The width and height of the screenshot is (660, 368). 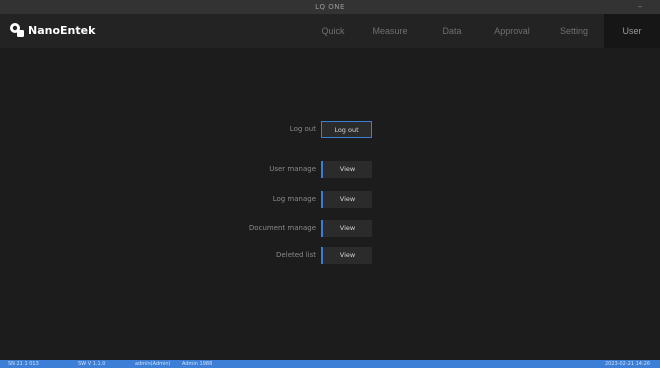 What do you see at coordinates (23, 364) in the screenshot?
I see `status-serial-number: SN 21 1 013` at bounding box center [23, 364].